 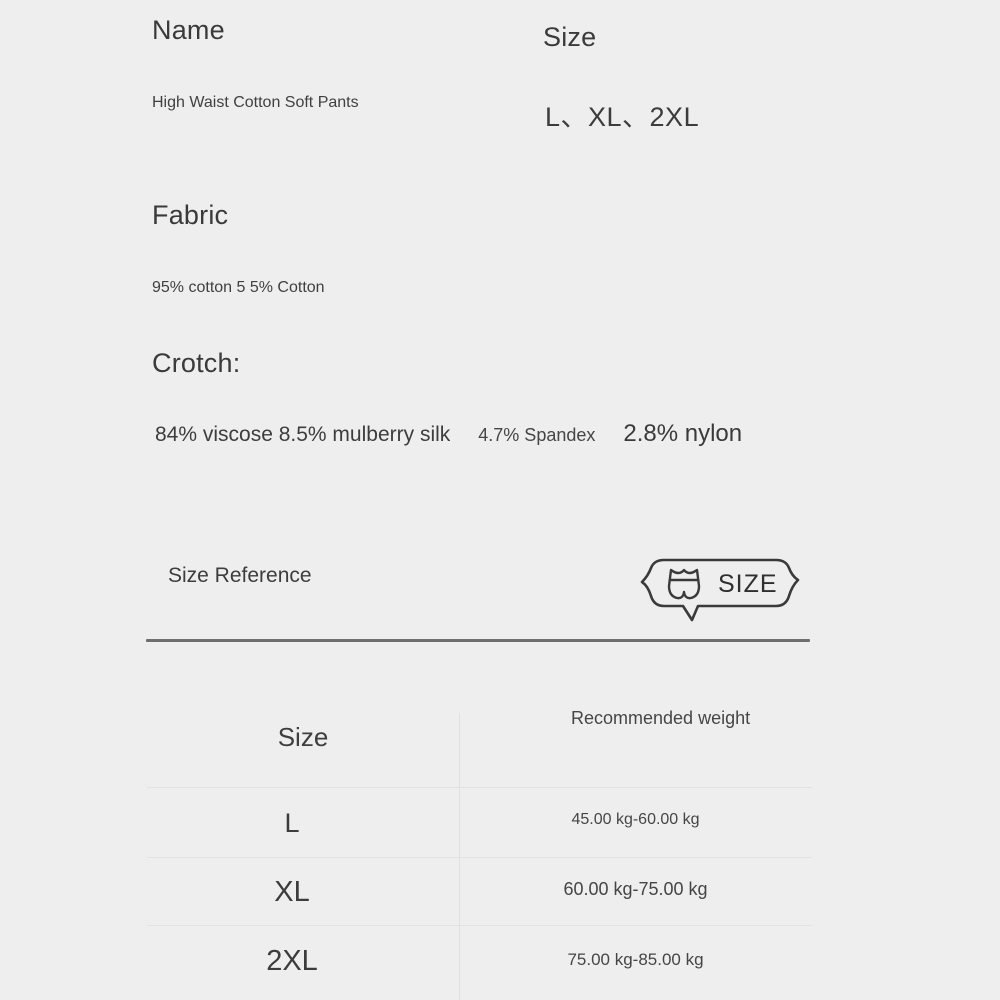 What do you see at coordinates (478, 640) in the screenshot?
I see `section-divider` at bounding box center [478, 640].